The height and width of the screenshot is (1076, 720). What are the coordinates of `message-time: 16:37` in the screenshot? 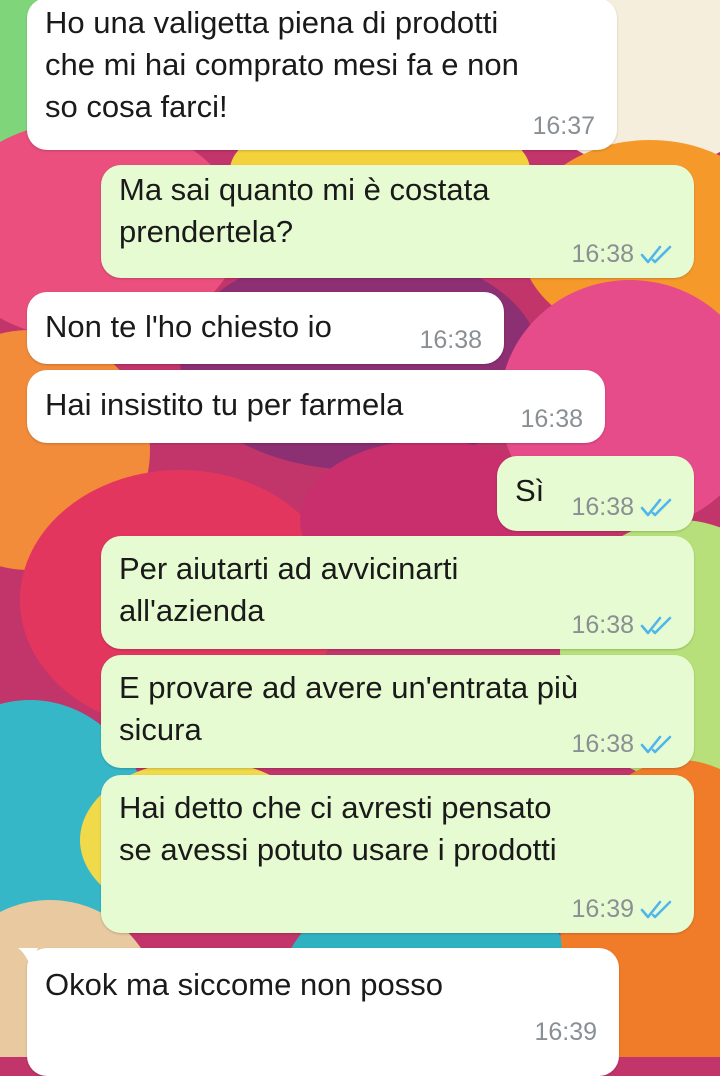 It's located at (563, 126).